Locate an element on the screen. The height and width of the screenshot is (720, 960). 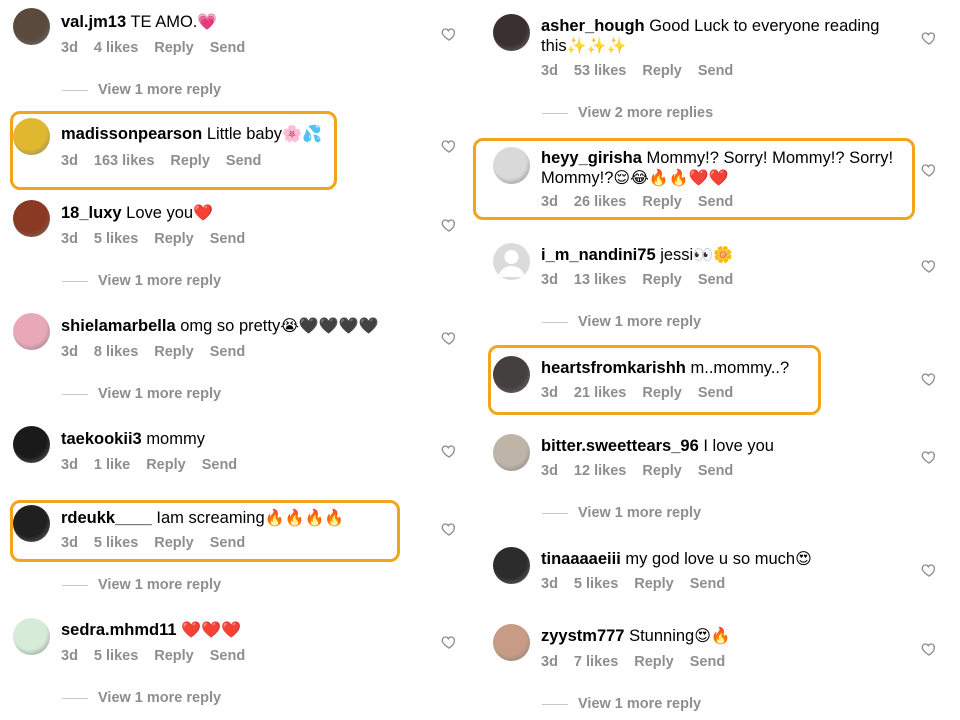
username-link: sedra.mhmd11 is located at coordinates (119, 630).